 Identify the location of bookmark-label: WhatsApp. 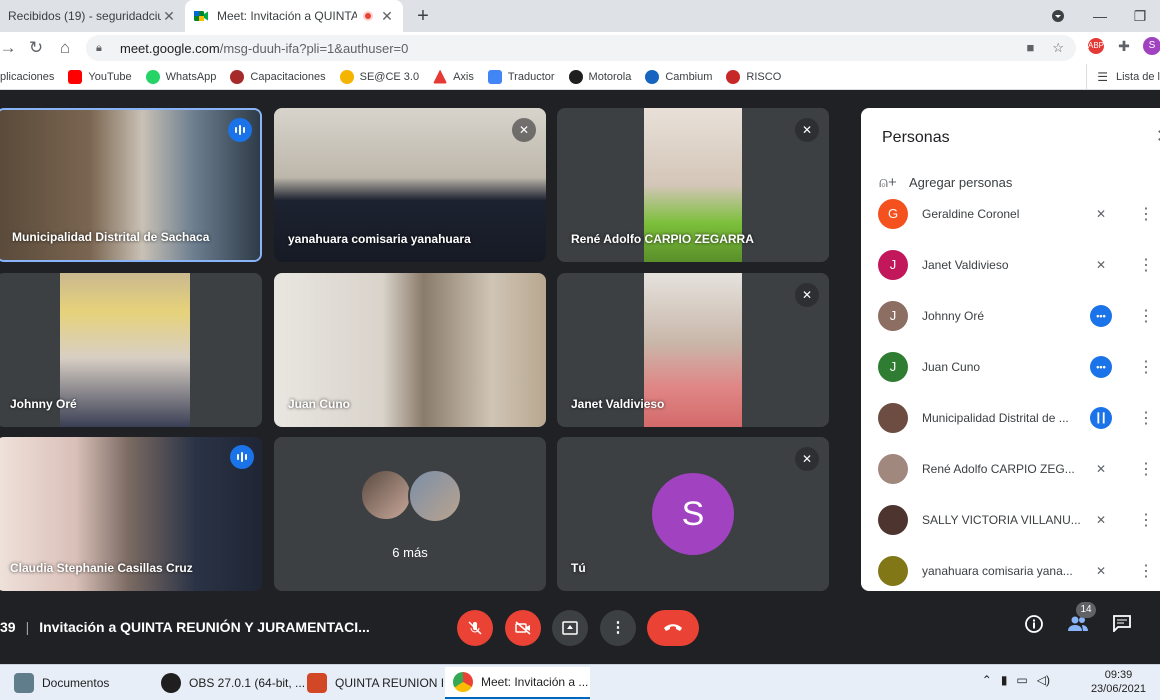
(191, 76).